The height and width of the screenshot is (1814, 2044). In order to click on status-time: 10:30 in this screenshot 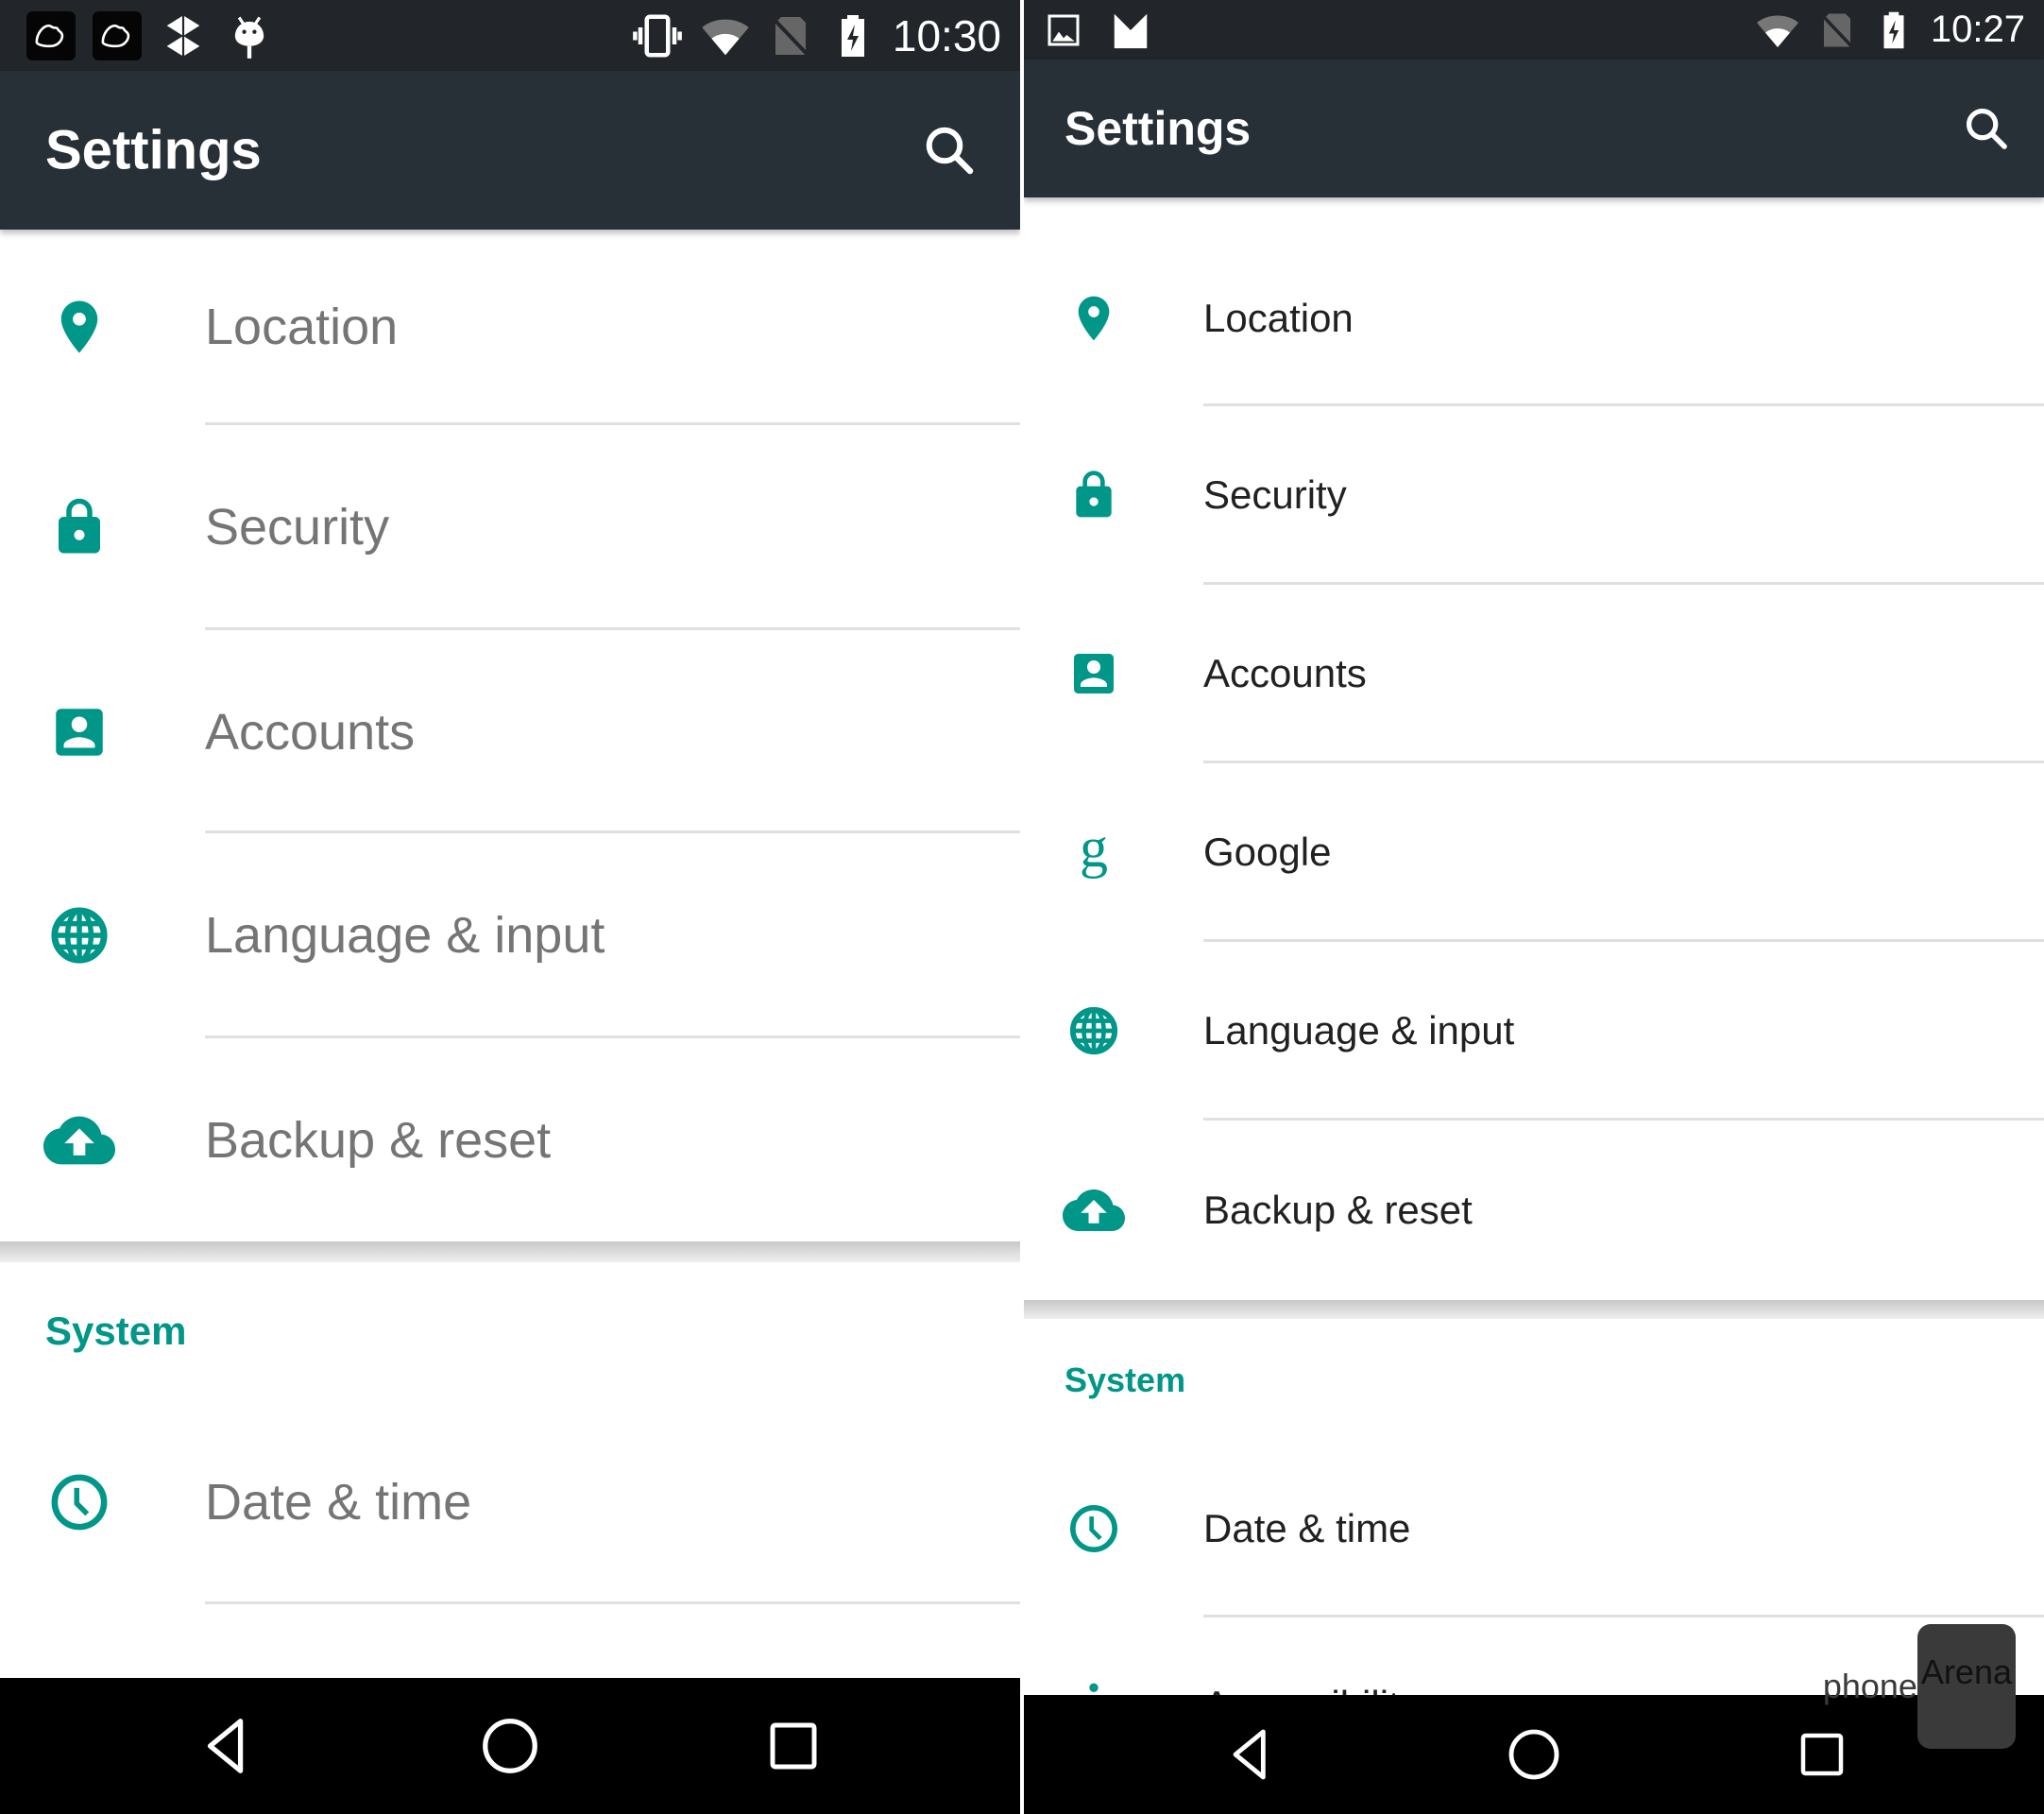, I will do `click(947, 35)`.